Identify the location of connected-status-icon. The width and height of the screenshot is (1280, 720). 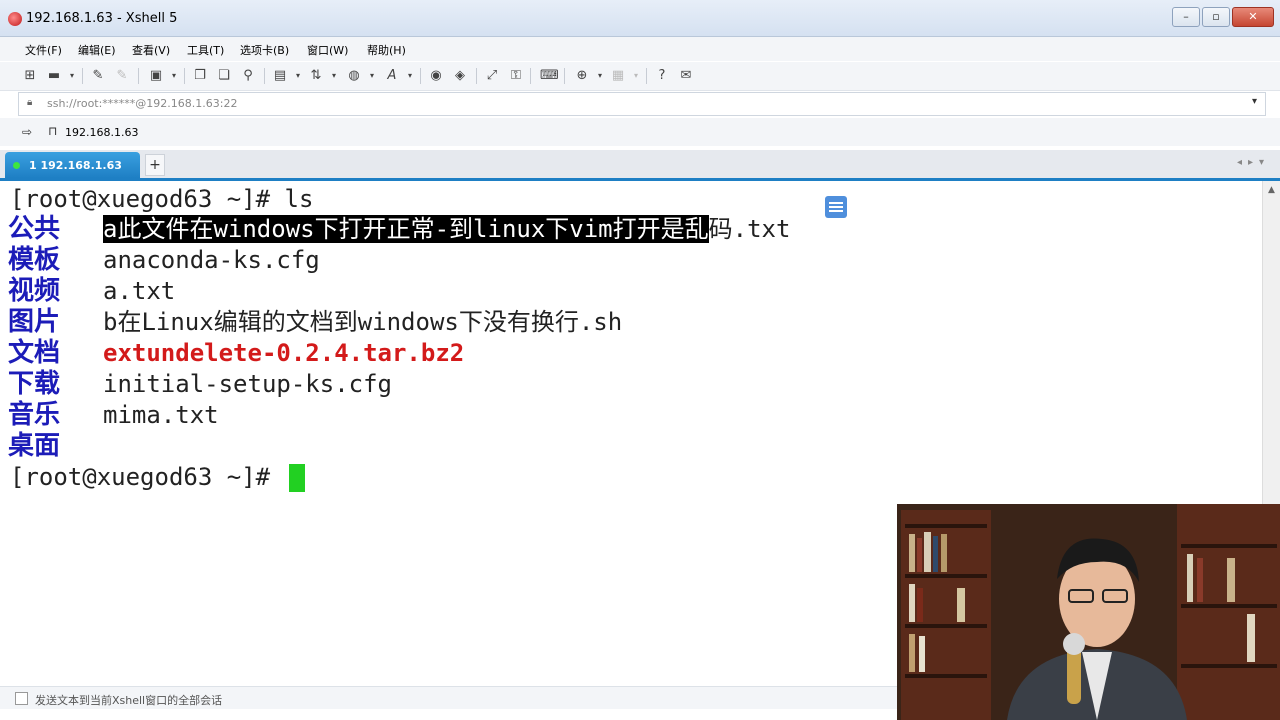
(16, 165).